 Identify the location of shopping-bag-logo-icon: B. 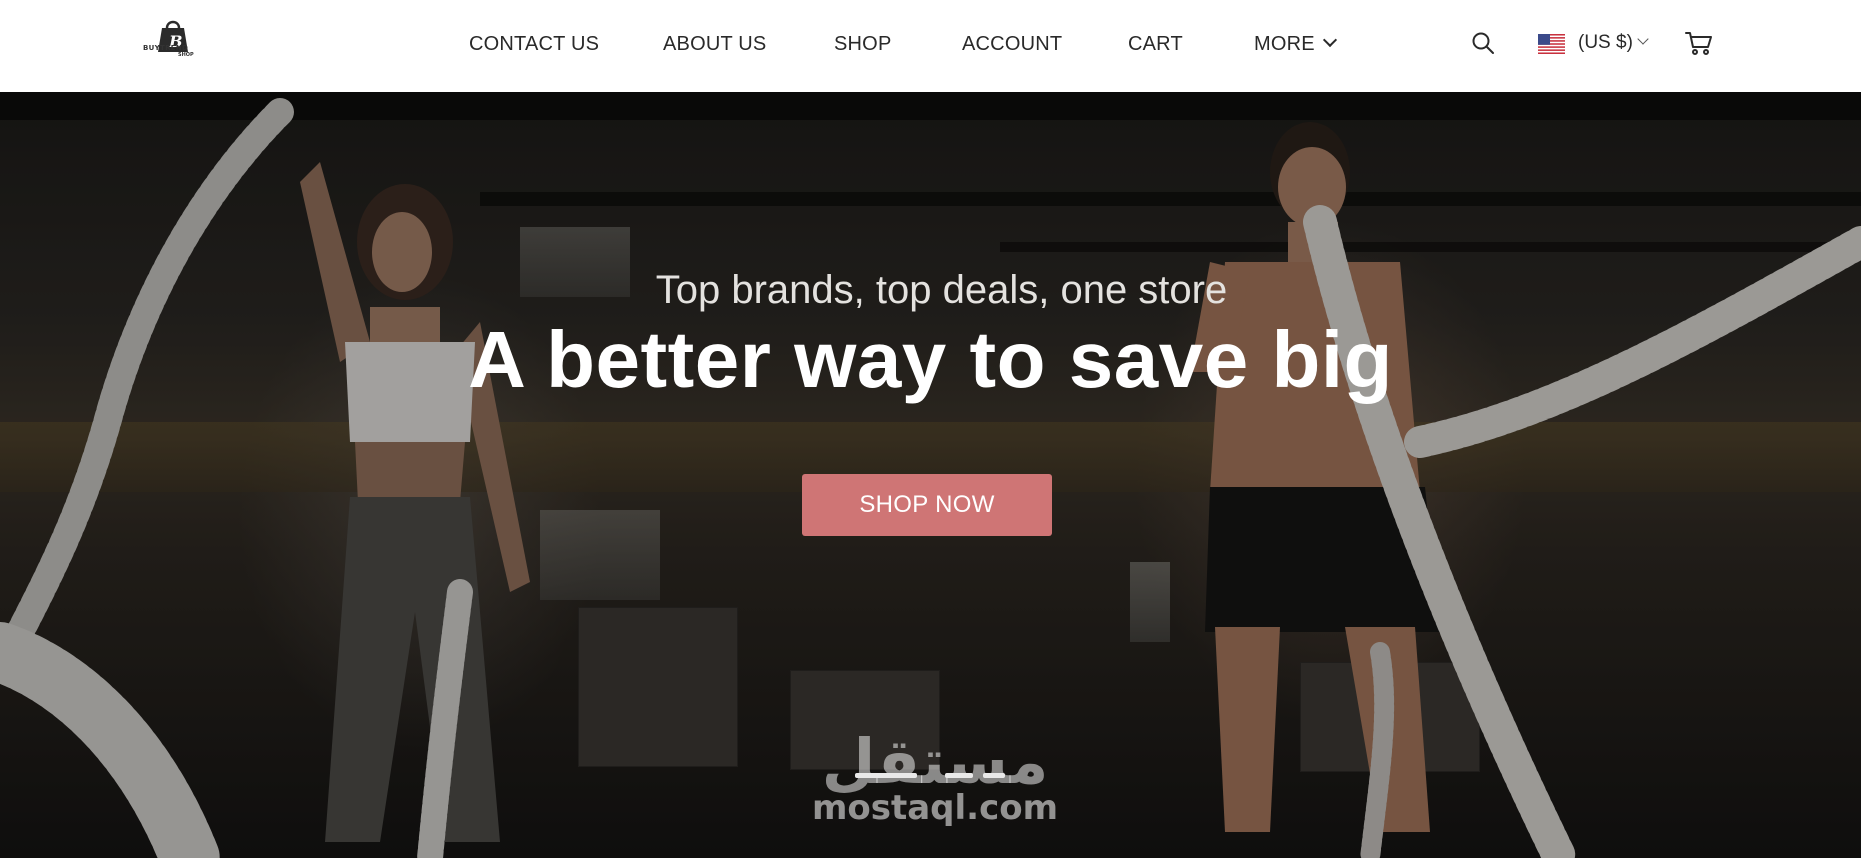
(173, 36).